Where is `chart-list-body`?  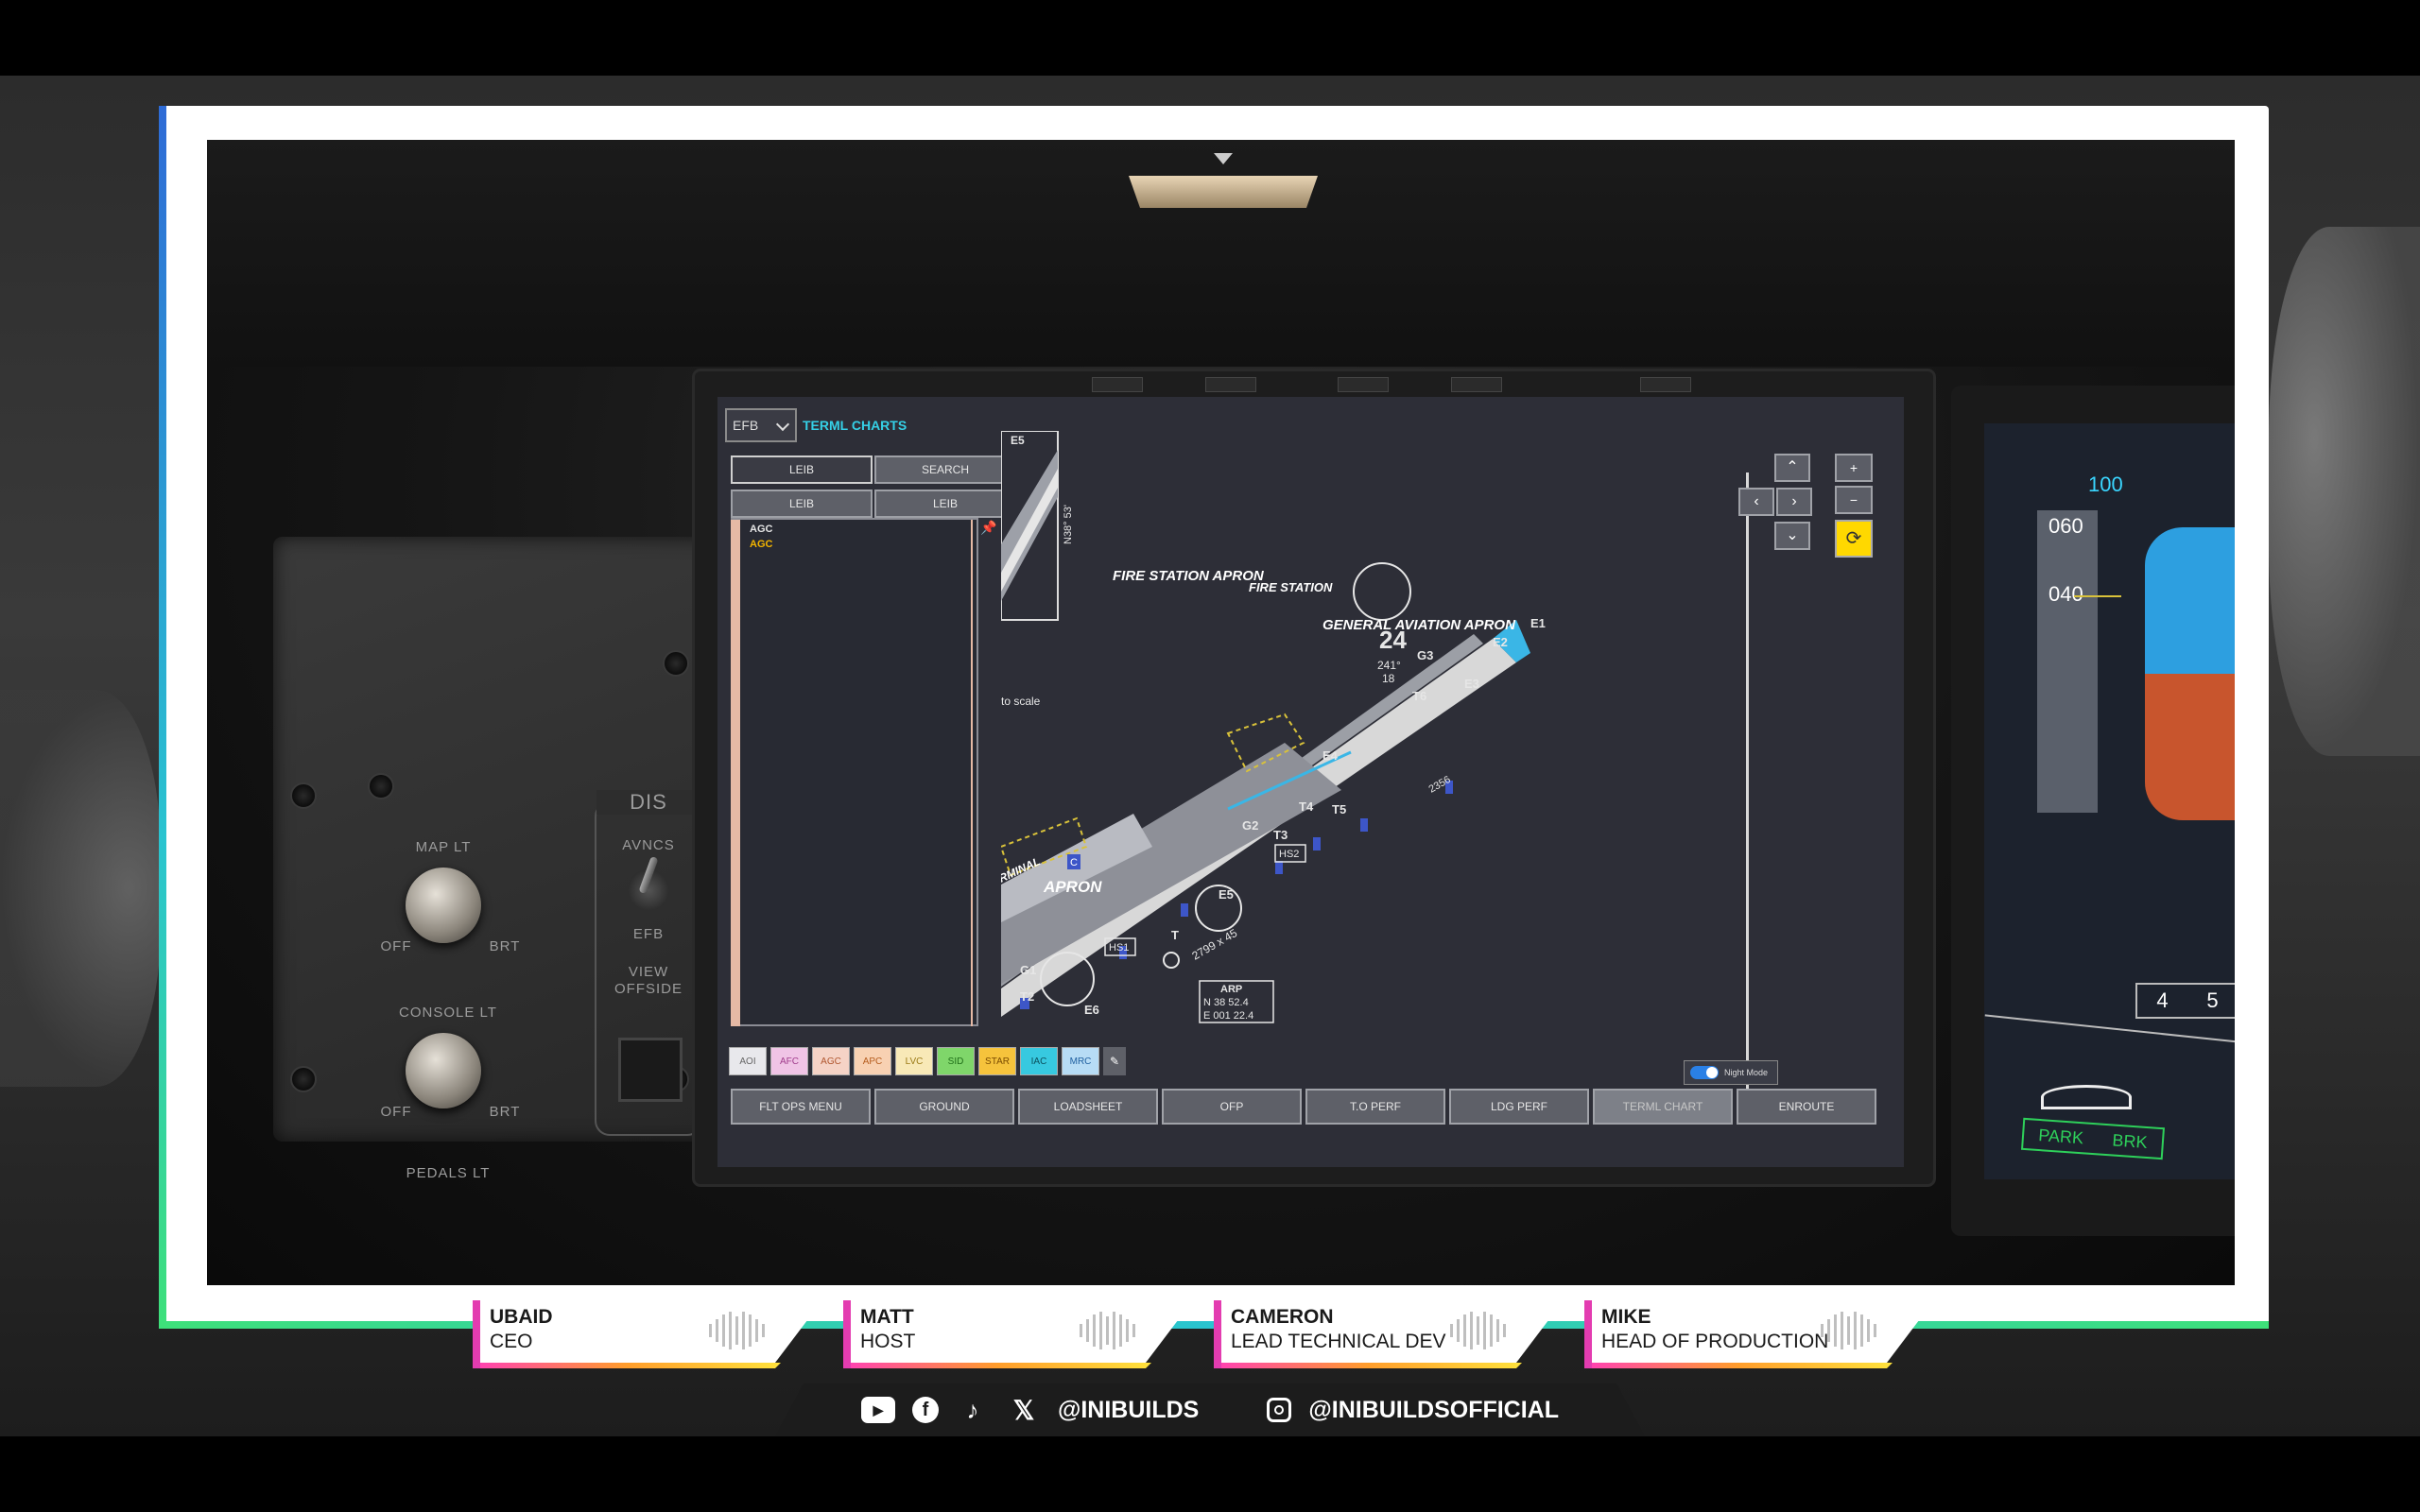 chart-list-body is located at coordinates (859, 773).